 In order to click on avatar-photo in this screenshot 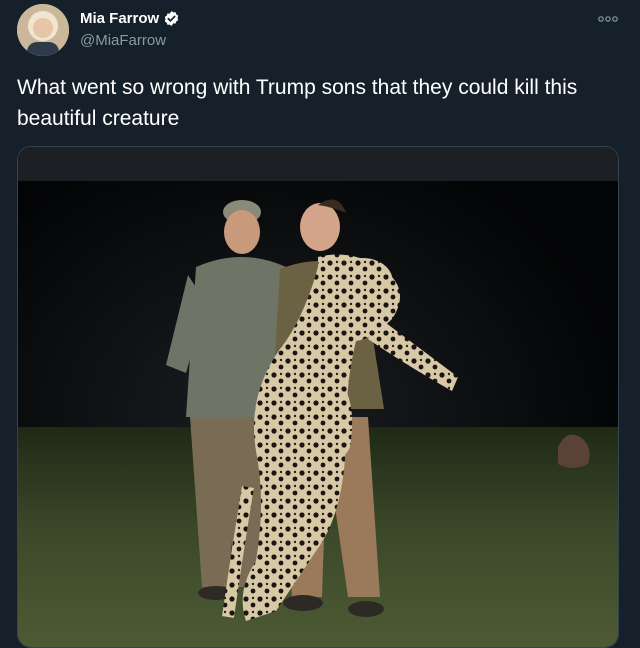, I will do `click(43, 30)`.